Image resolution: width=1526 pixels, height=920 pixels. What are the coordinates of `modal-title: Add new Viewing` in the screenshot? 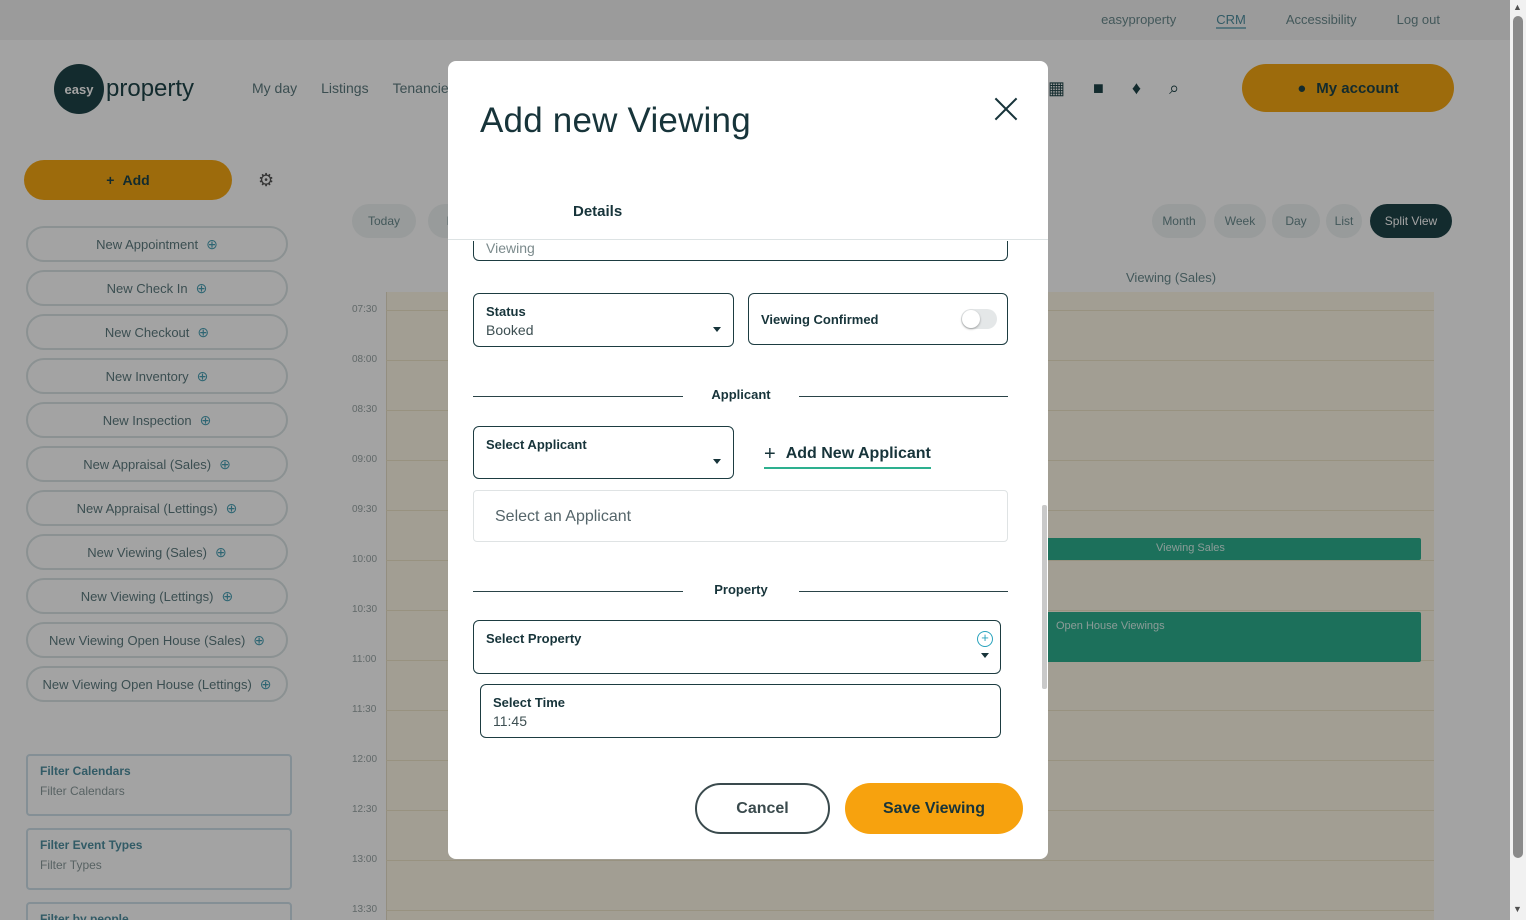 It's located at (615, 120).